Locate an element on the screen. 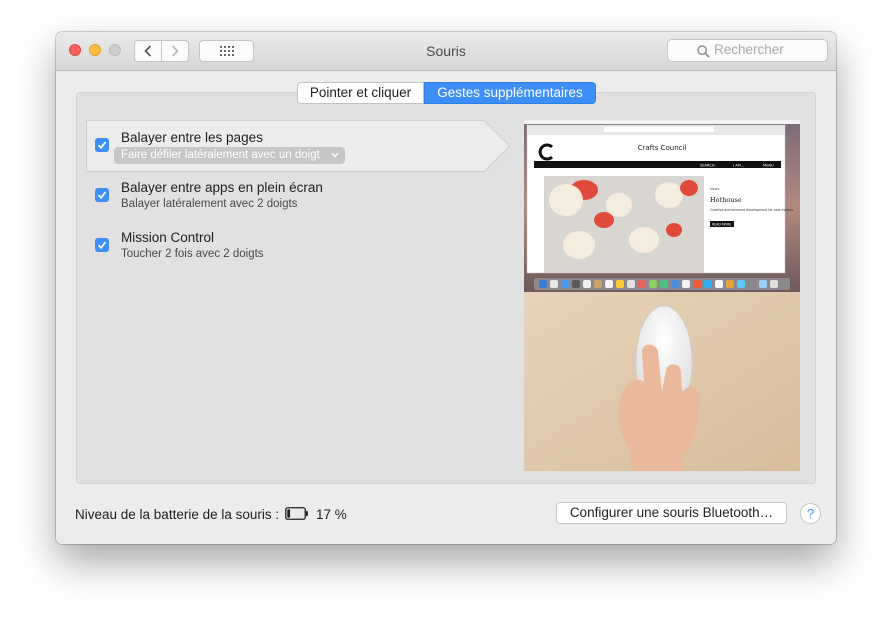 The image size is (892, 624). checkbox-swipe-apps is located at coordinates (102, 195).